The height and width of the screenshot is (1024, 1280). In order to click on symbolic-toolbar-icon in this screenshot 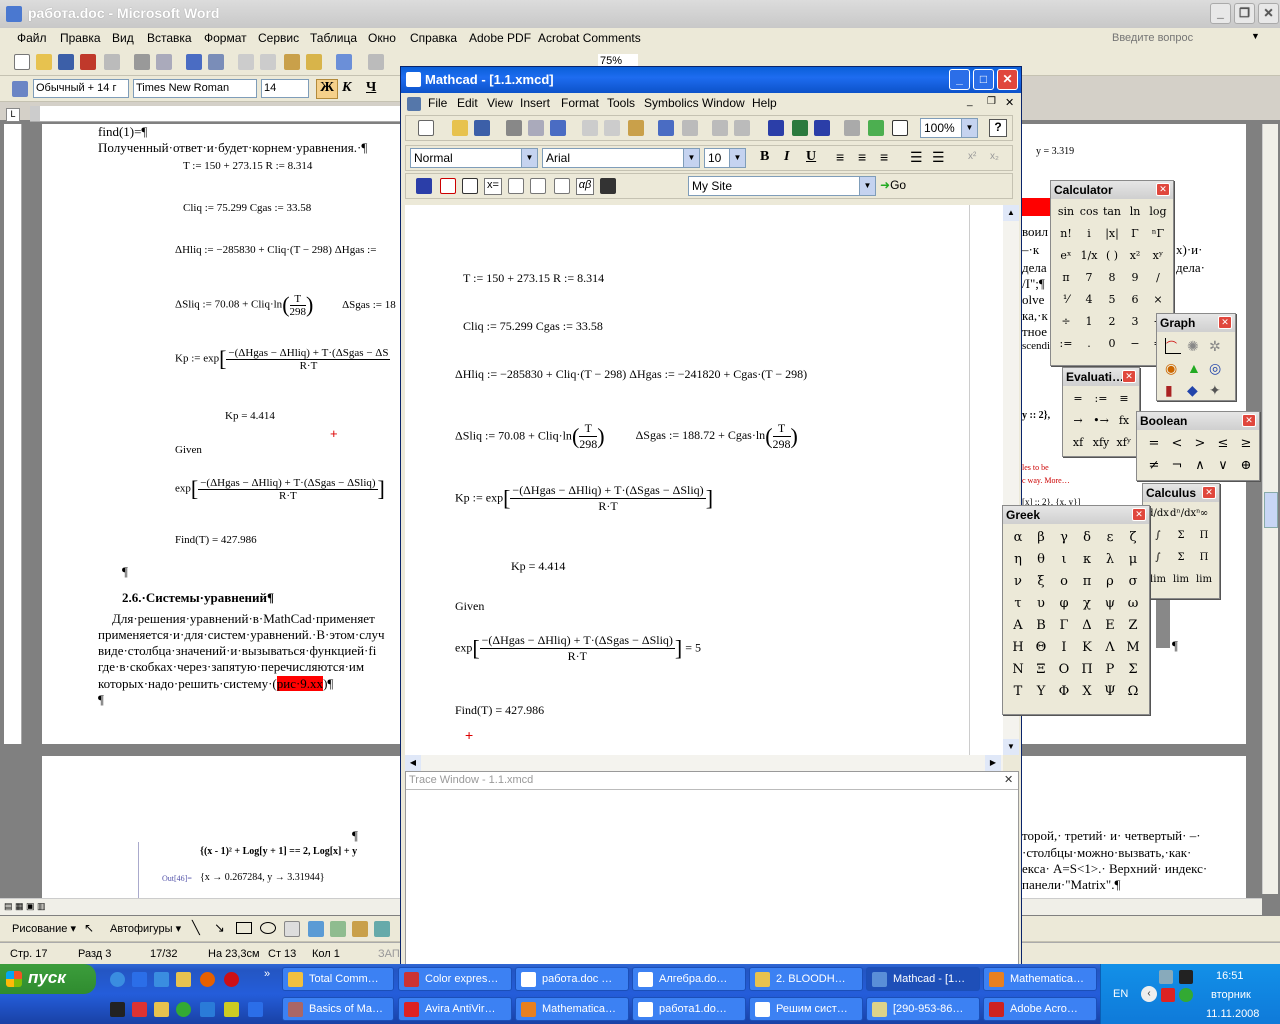, I will do `click(608, 186)`.